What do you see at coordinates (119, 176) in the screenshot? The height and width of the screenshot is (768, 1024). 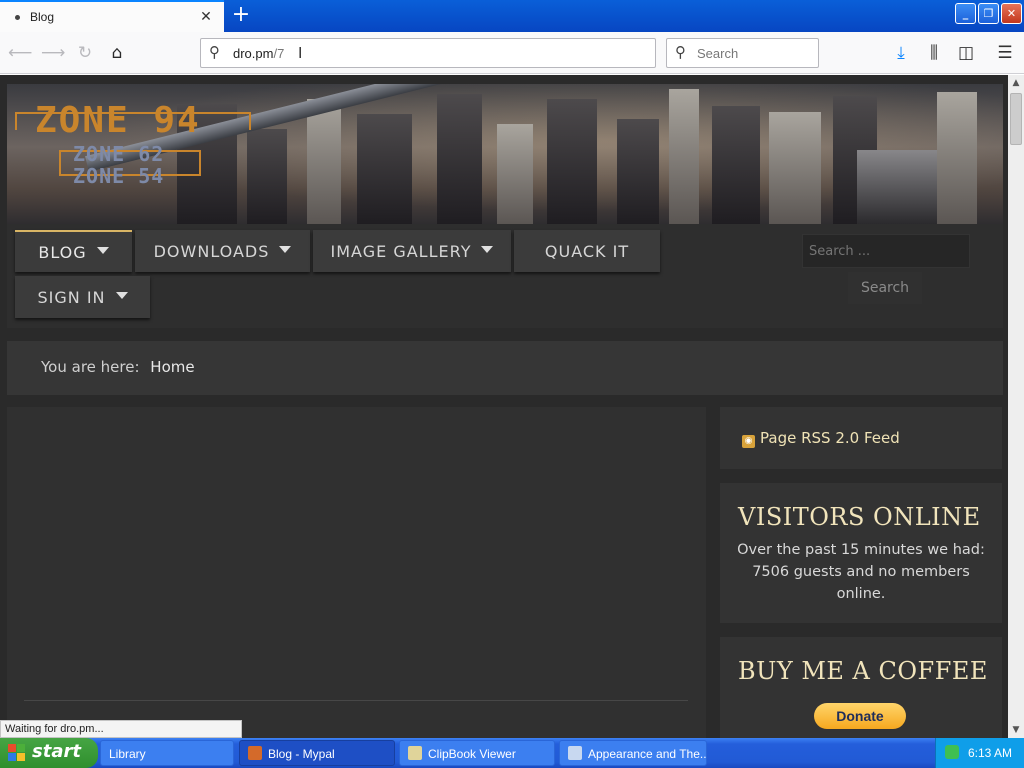 I see `site-logo-sub2: ZONE 54` at bounding box center [119, 176].